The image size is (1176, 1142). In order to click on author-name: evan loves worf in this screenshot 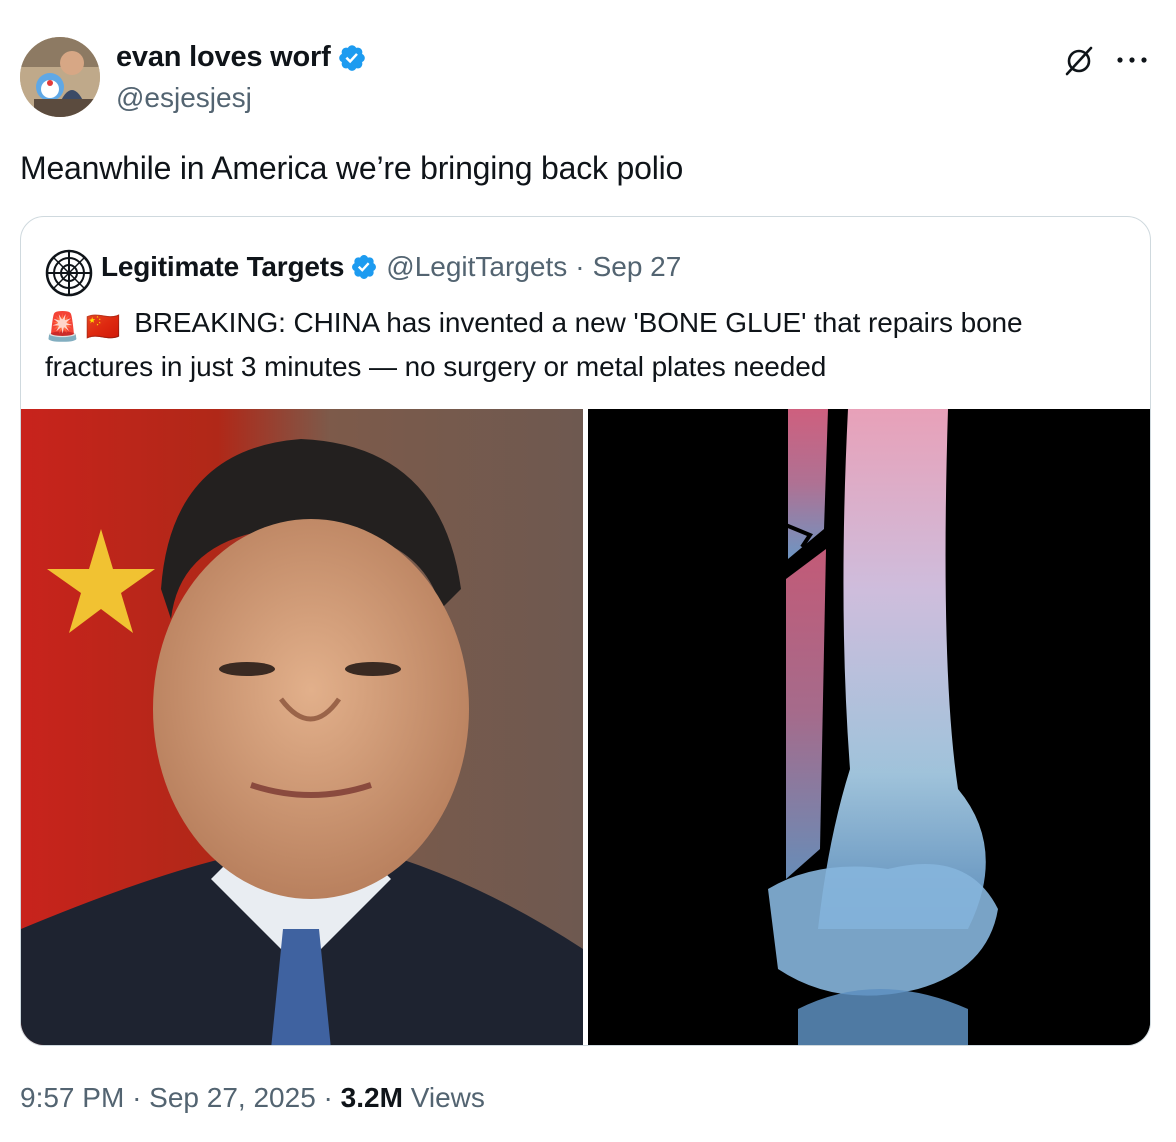, I will do `click(241, 57)`.